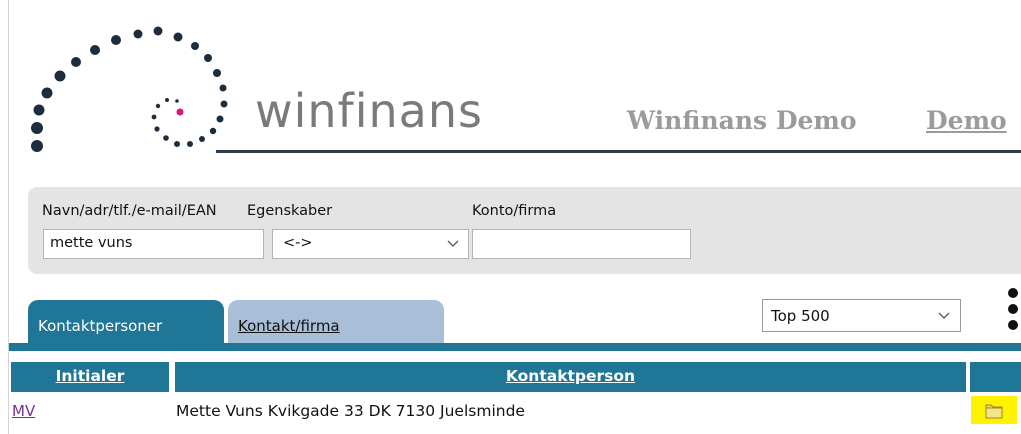 The width and height of the screenshot is (1021, 434). I want to click on tab-contact-company-label: Kontakt/firma, so click(289, 326).